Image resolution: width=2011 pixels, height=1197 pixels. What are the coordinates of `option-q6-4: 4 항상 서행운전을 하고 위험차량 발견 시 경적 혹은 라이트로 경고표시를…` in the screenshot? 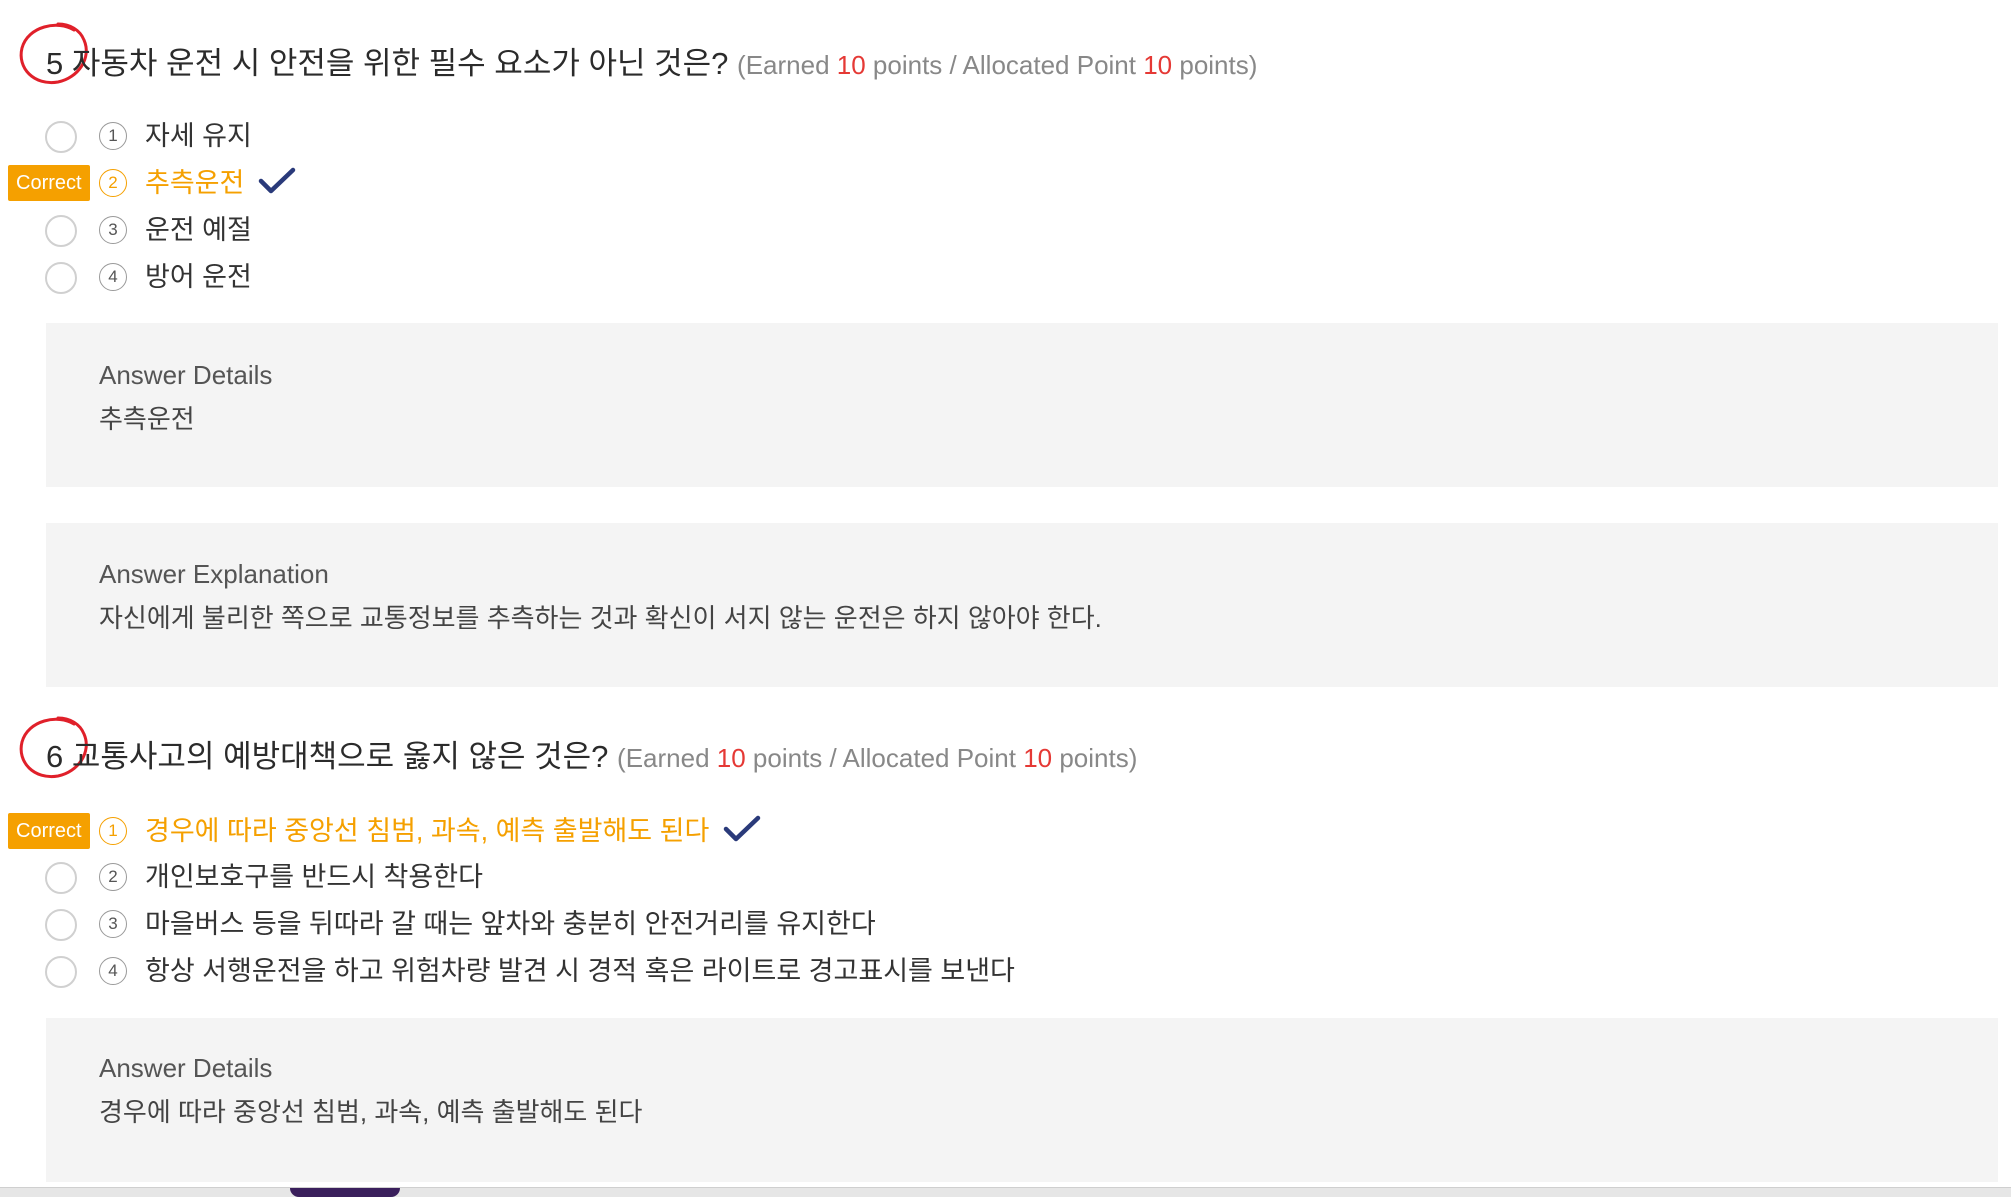 It's located at (700, 975).